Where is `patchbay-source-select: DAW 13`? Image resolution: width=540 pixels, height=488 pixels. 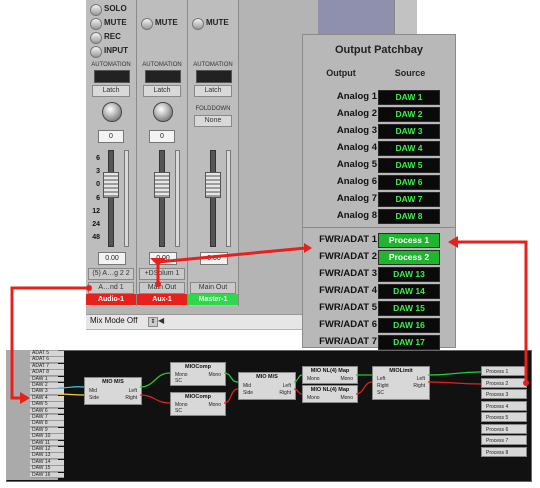 patchbay-source-select: DAW 13 is located at coordinates (409, 274).